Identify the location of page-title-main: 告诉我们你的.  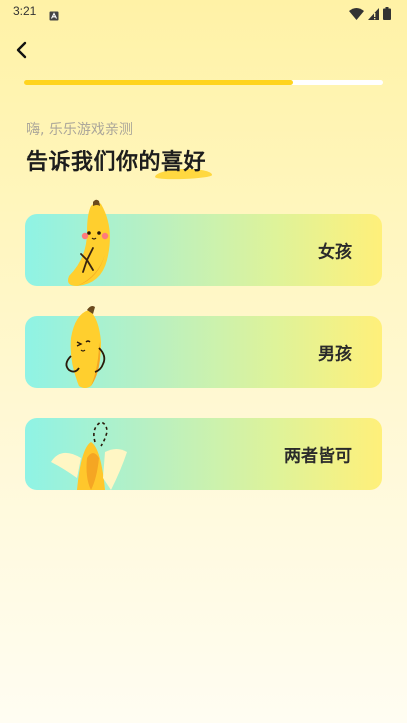
(94, 162).